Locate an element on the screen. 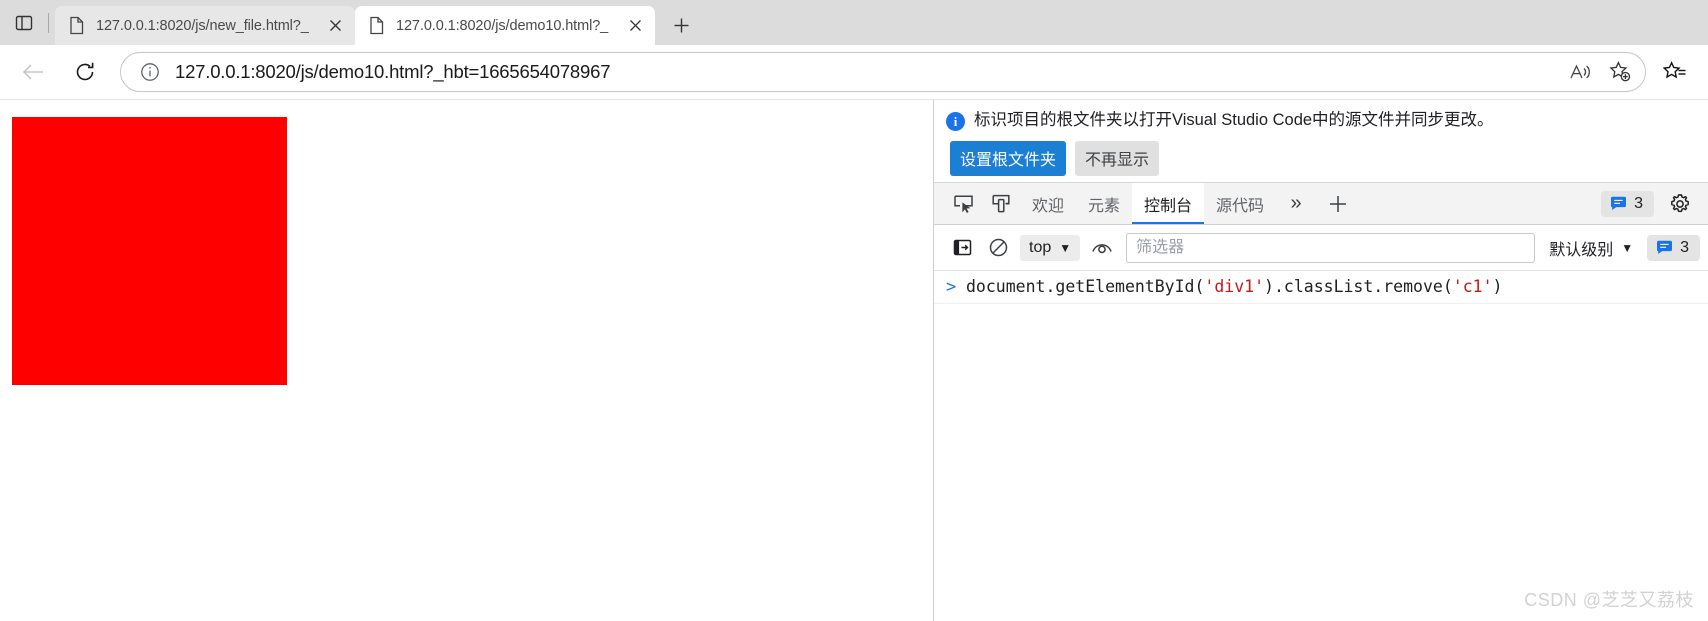 The height and width of the screenshot is (621, 1708). add-panel-icon is located at coordinates (1338, 203).